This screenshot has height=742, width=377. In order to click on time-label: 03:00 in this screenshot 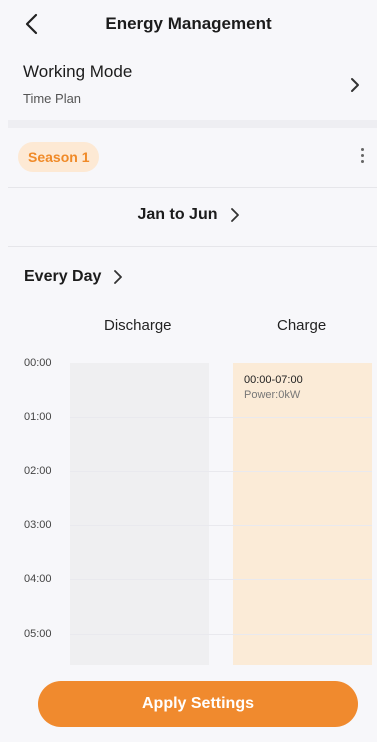, I will do `click(38, 525)`.